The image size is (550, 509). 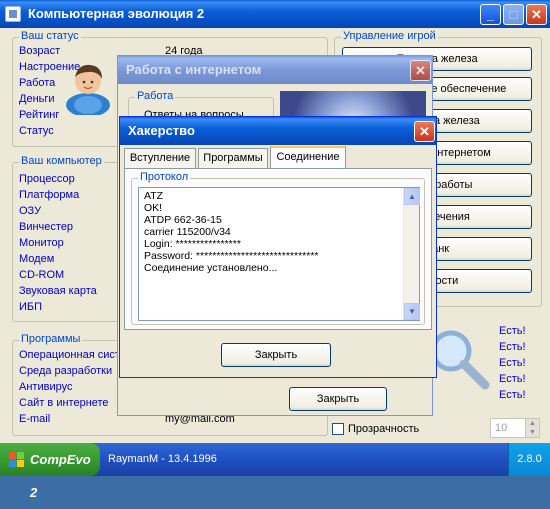 What do you see at coordinates (154, 196) in the screenshot?
I see `protocol-line: ATZ` at bounding box center [154, 196].